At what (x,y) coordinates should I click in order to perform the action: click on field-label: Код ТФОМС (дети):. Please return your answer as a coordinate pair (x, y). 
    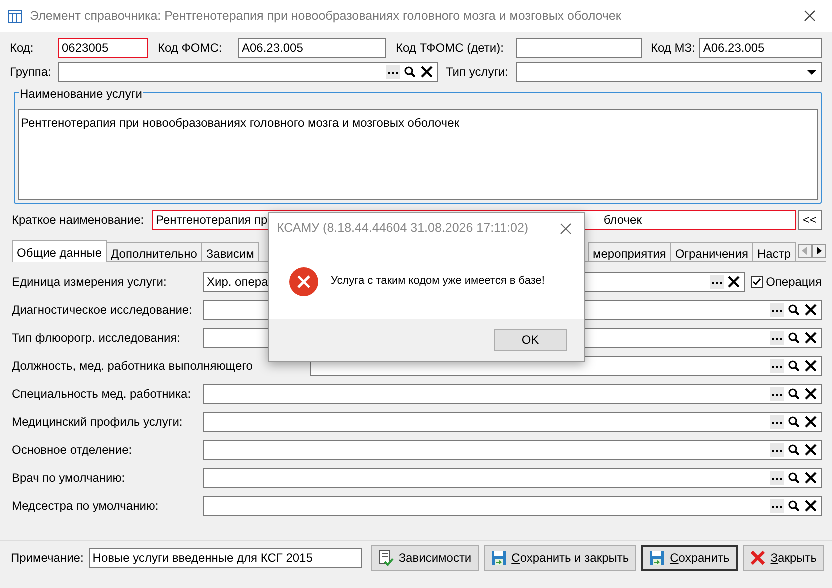
    Looking at the image, I should click on (450, 48).